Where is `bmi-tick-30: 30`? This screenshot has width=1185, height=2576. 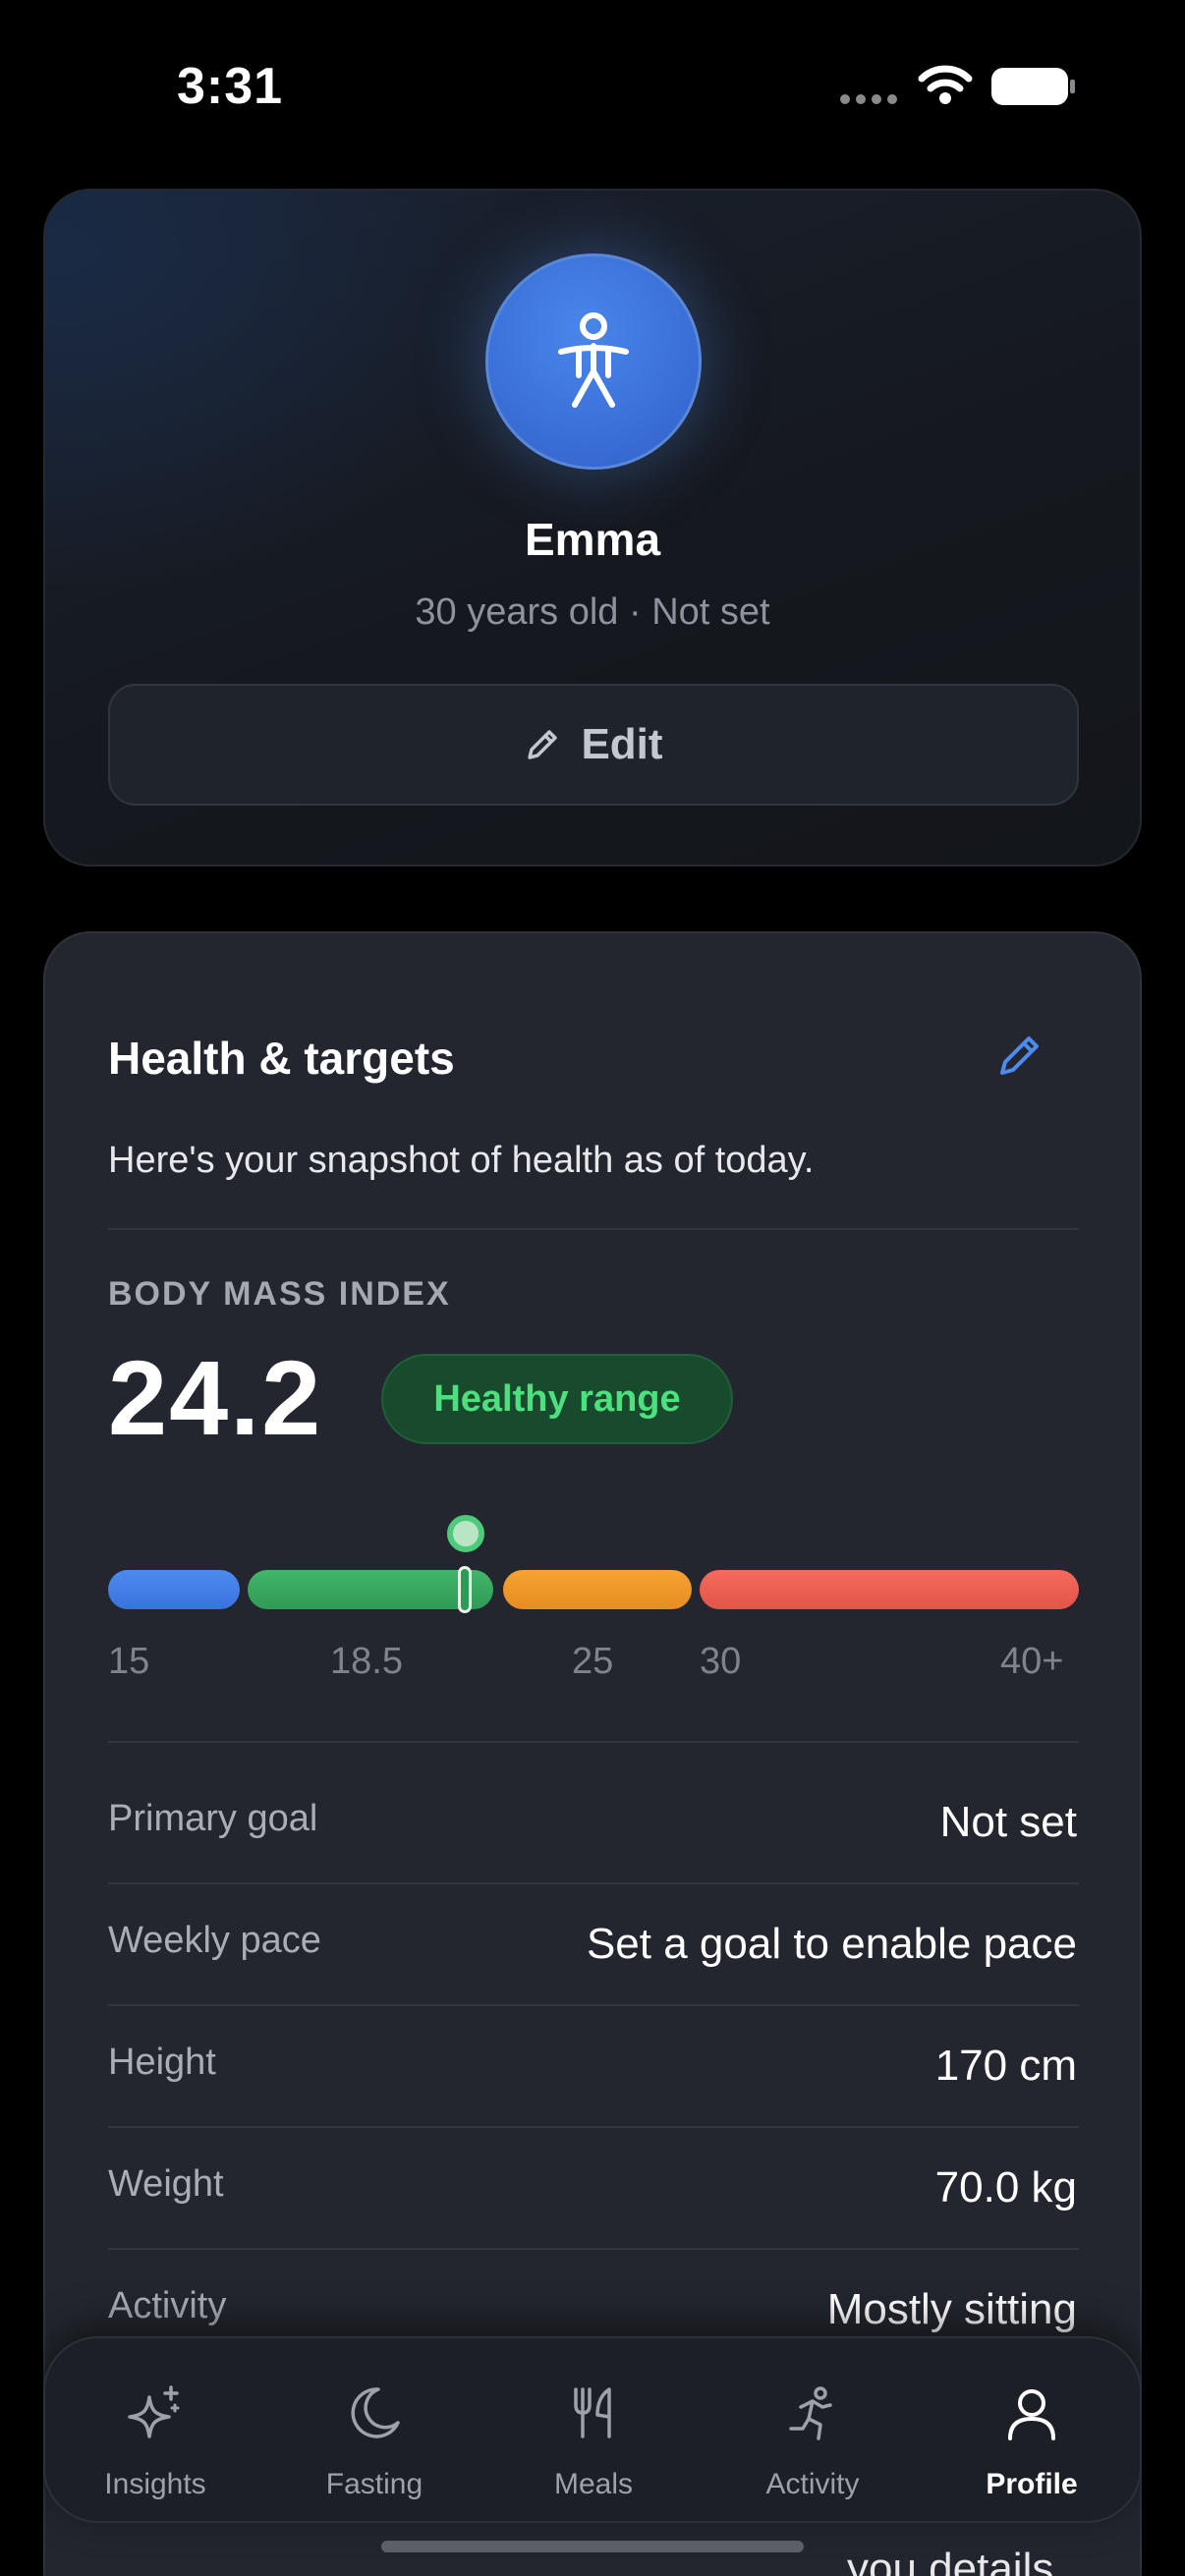
bmi-tick-30: 30 is located at coordinates (721, 1661).